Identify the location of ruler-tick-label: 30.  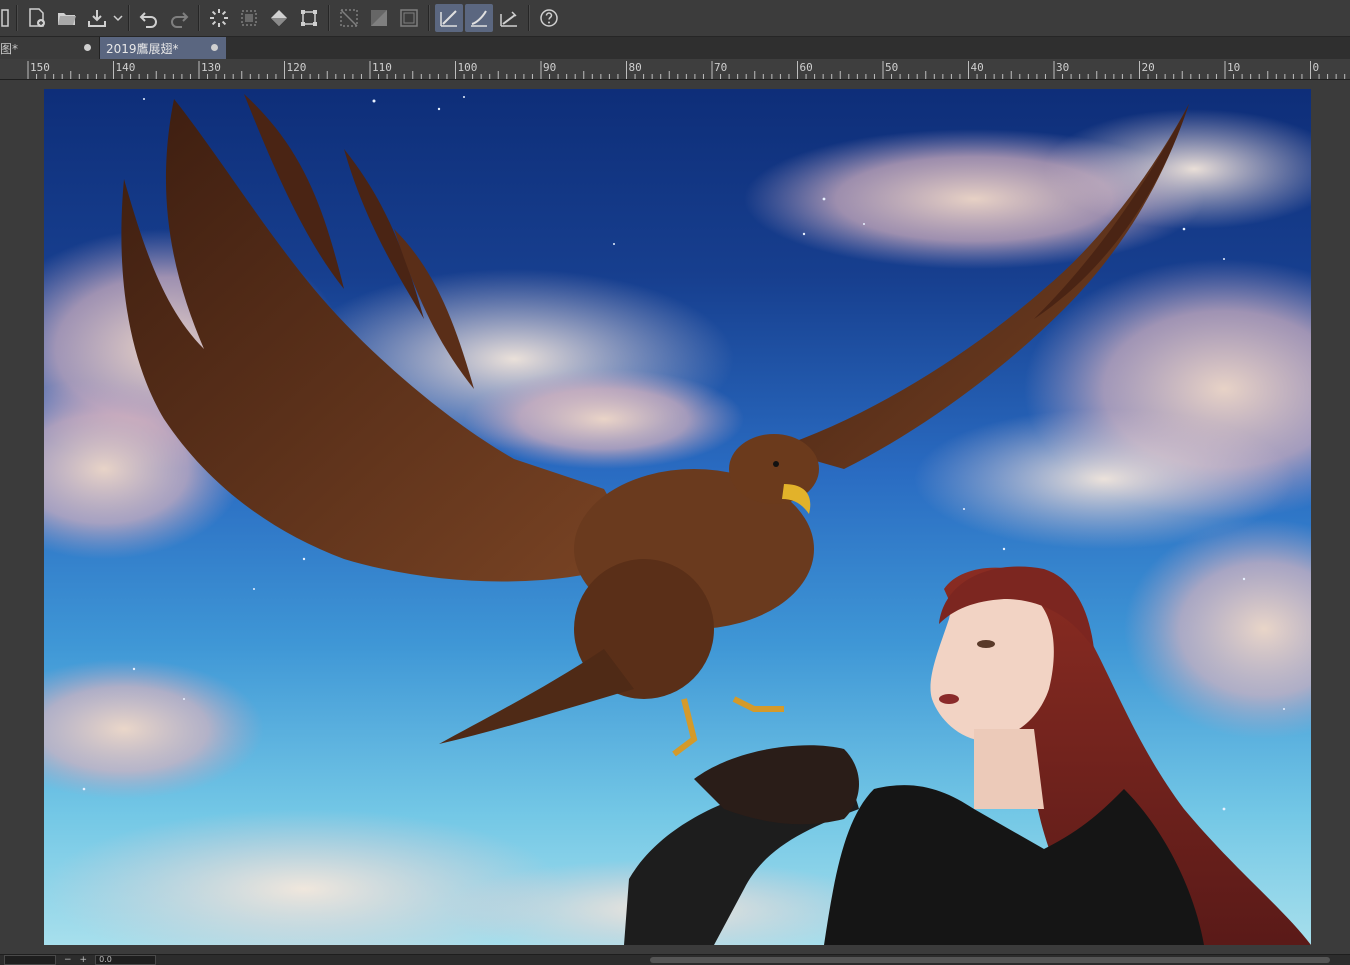
(1063, 67).